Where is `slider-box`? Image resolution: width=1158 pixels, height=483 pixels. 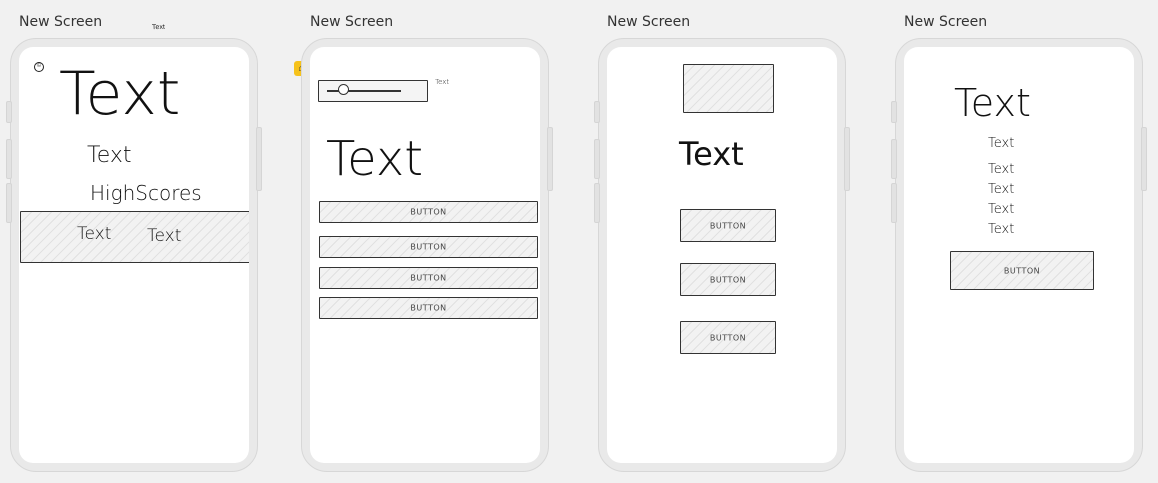
slider-box is located at coordinates (373, 91).